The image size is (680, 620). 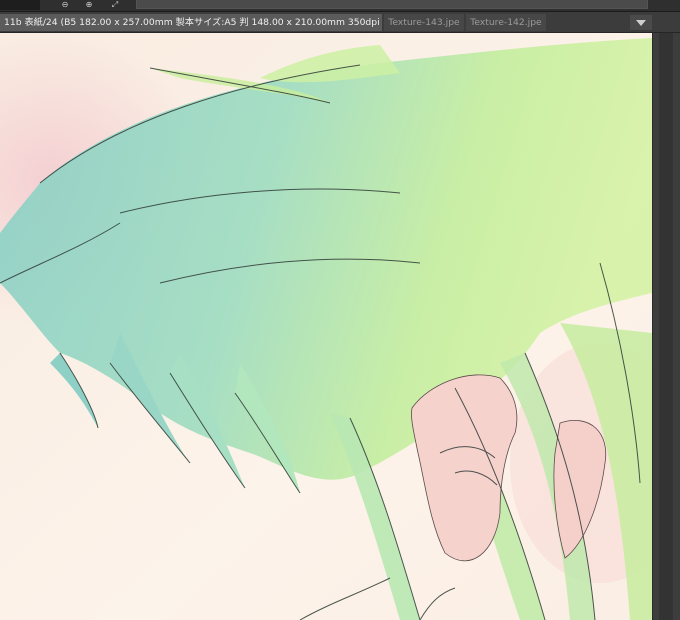 I want to click on fit-view-button: ⤢, so click(x=115, y=5).